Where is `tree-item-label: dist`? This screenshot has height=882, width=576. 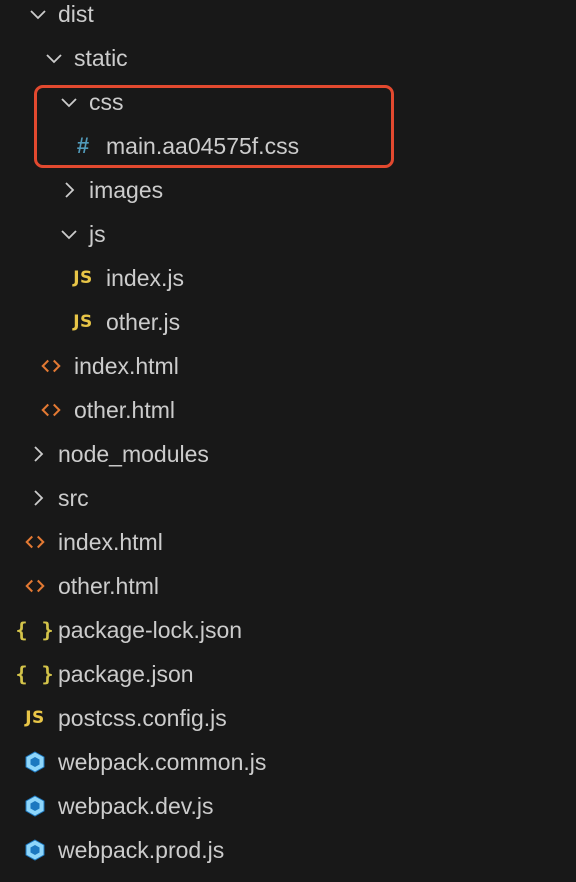
tree-item-label: dist is located at coordinates (76, 13).